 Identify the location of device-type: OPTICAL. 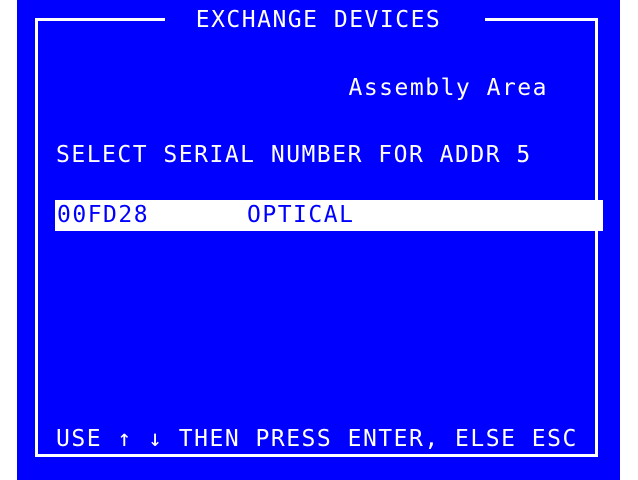
(301, 215).